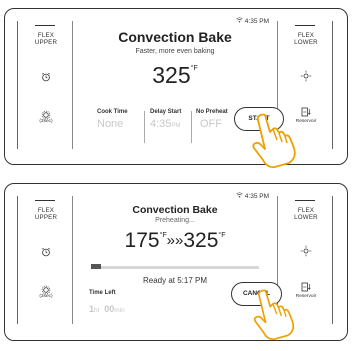 This screenshot has height=351, width=355. I want to click on time-left-min-unit: min, so click(119, 310).